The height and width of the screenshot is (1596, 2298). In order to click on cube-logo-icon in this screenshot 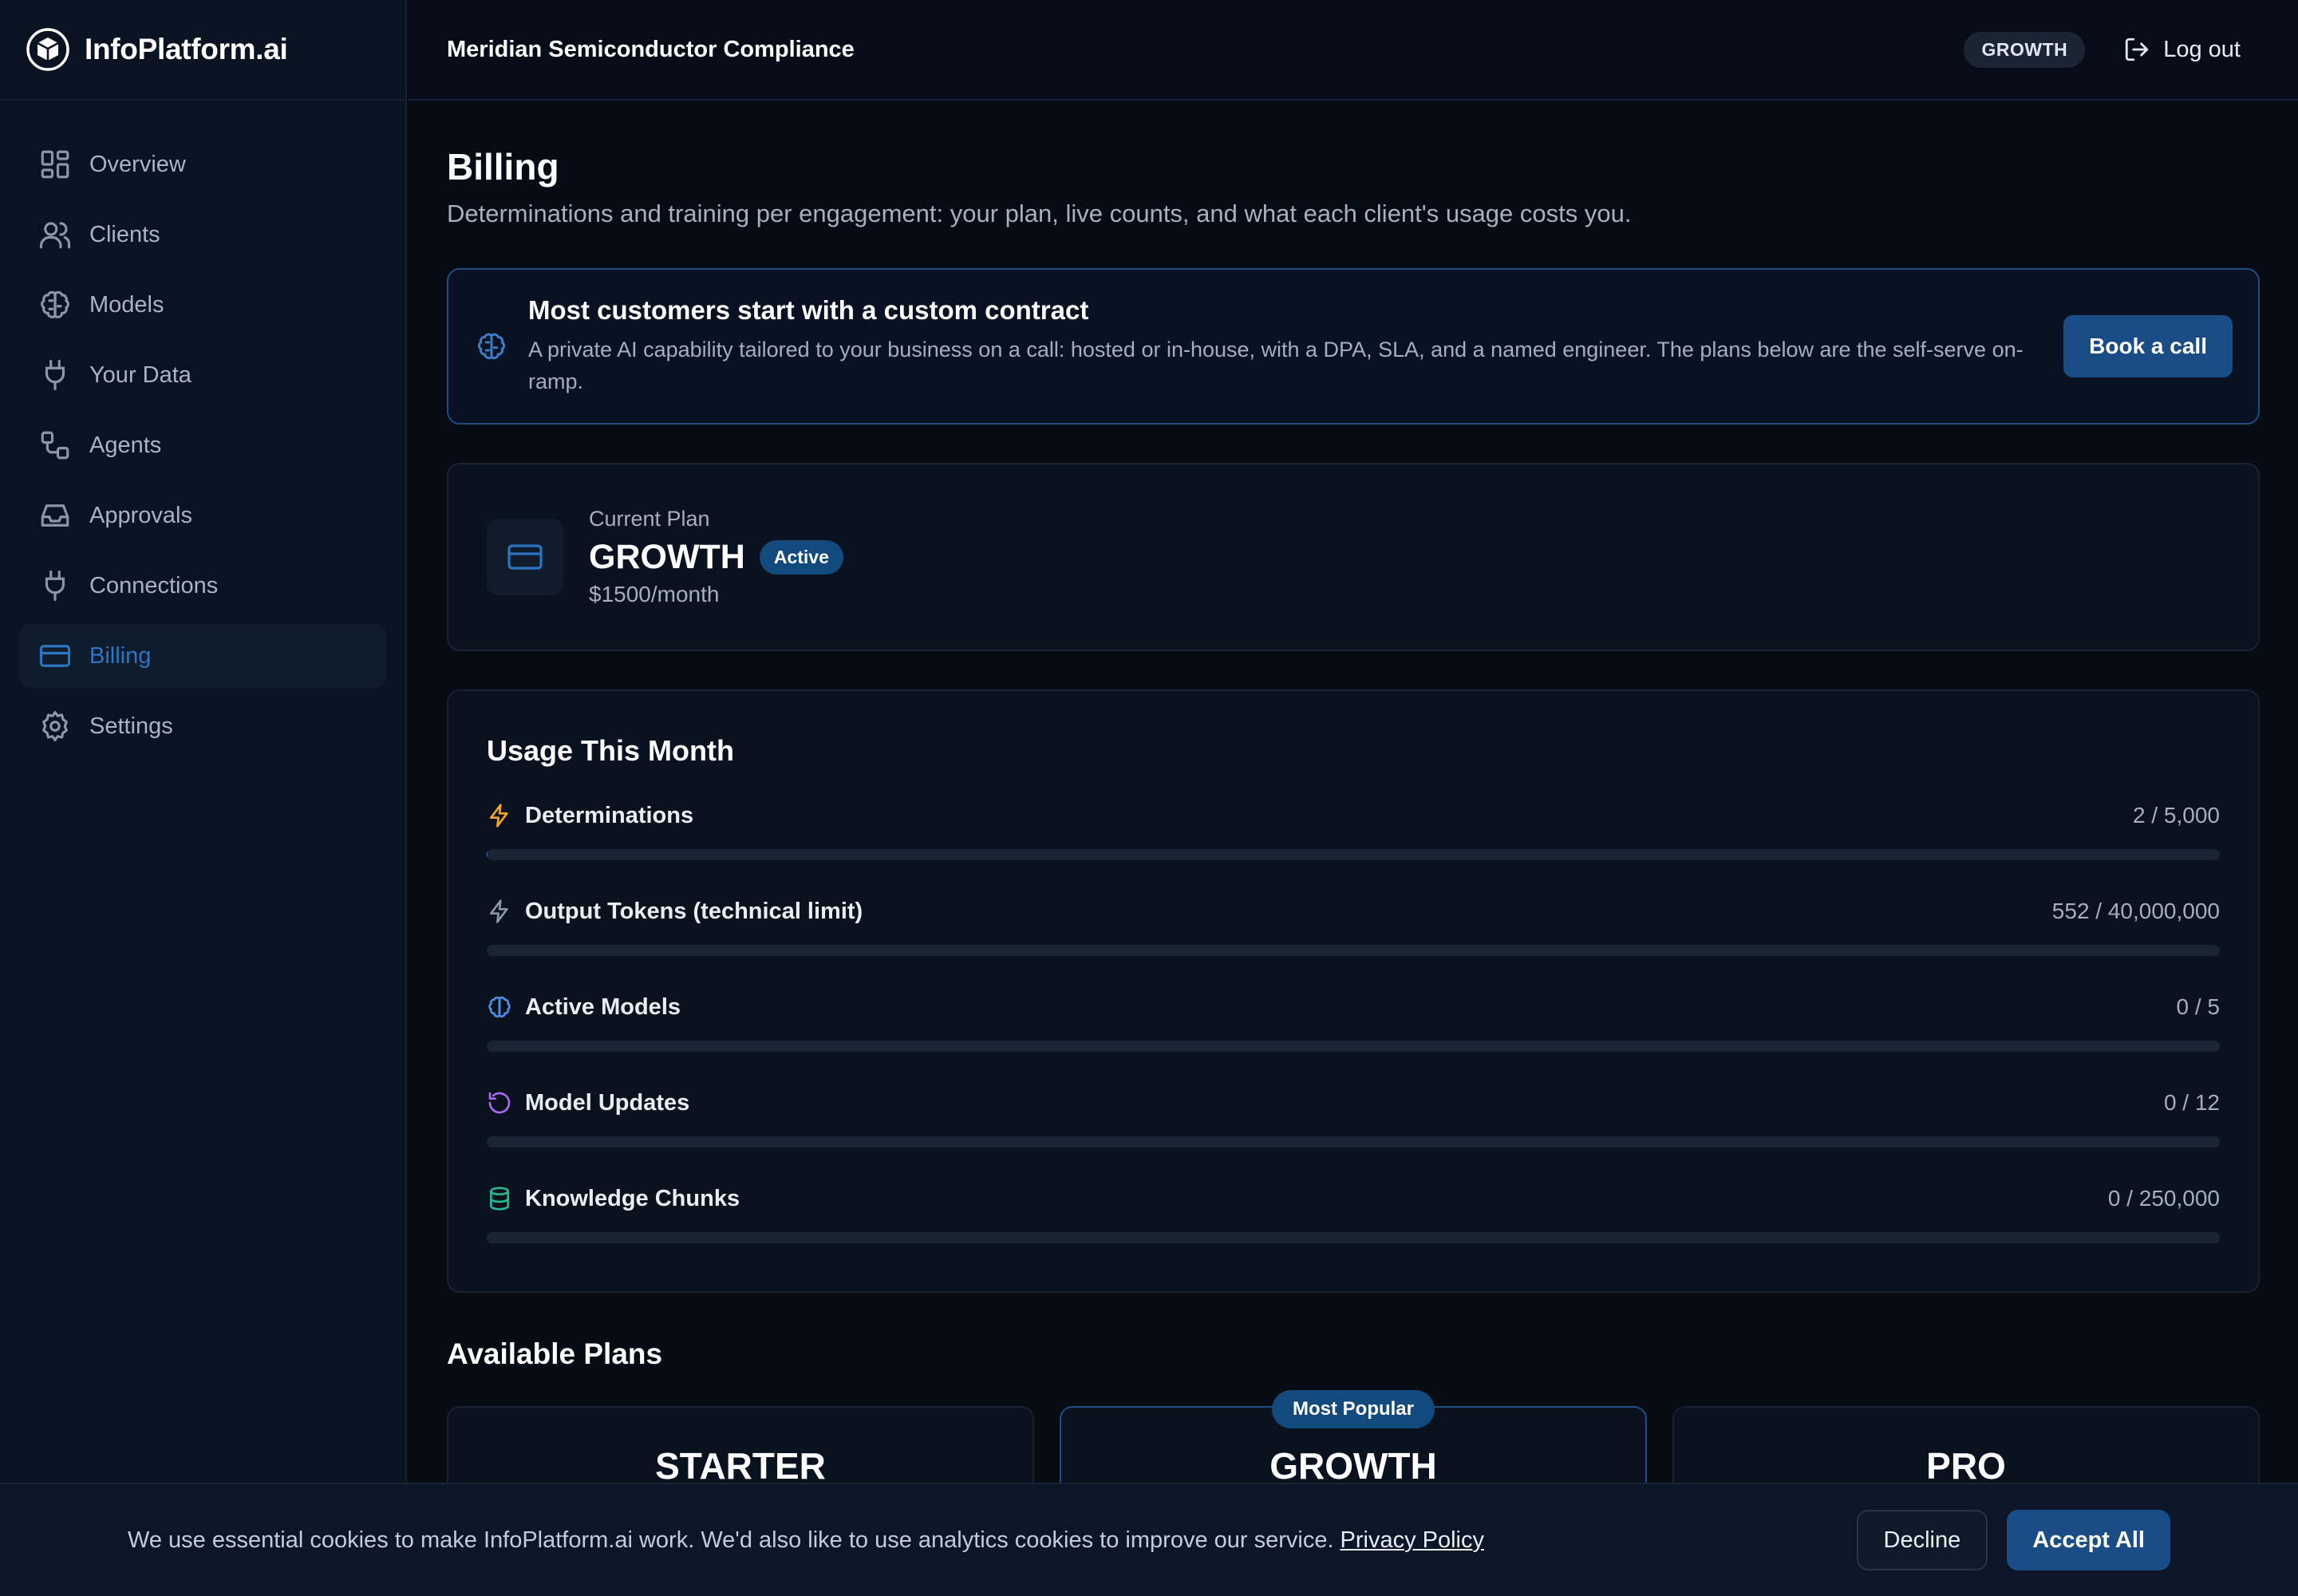, I will do `click(48, 49)`.